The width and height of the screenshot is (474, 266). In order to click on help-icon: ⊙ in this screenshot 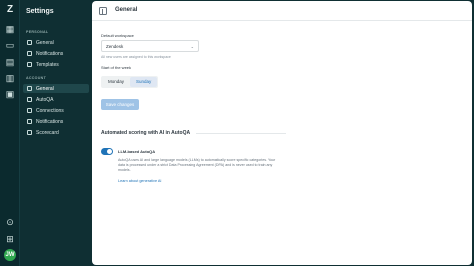, I will do `click(10, 222)`.